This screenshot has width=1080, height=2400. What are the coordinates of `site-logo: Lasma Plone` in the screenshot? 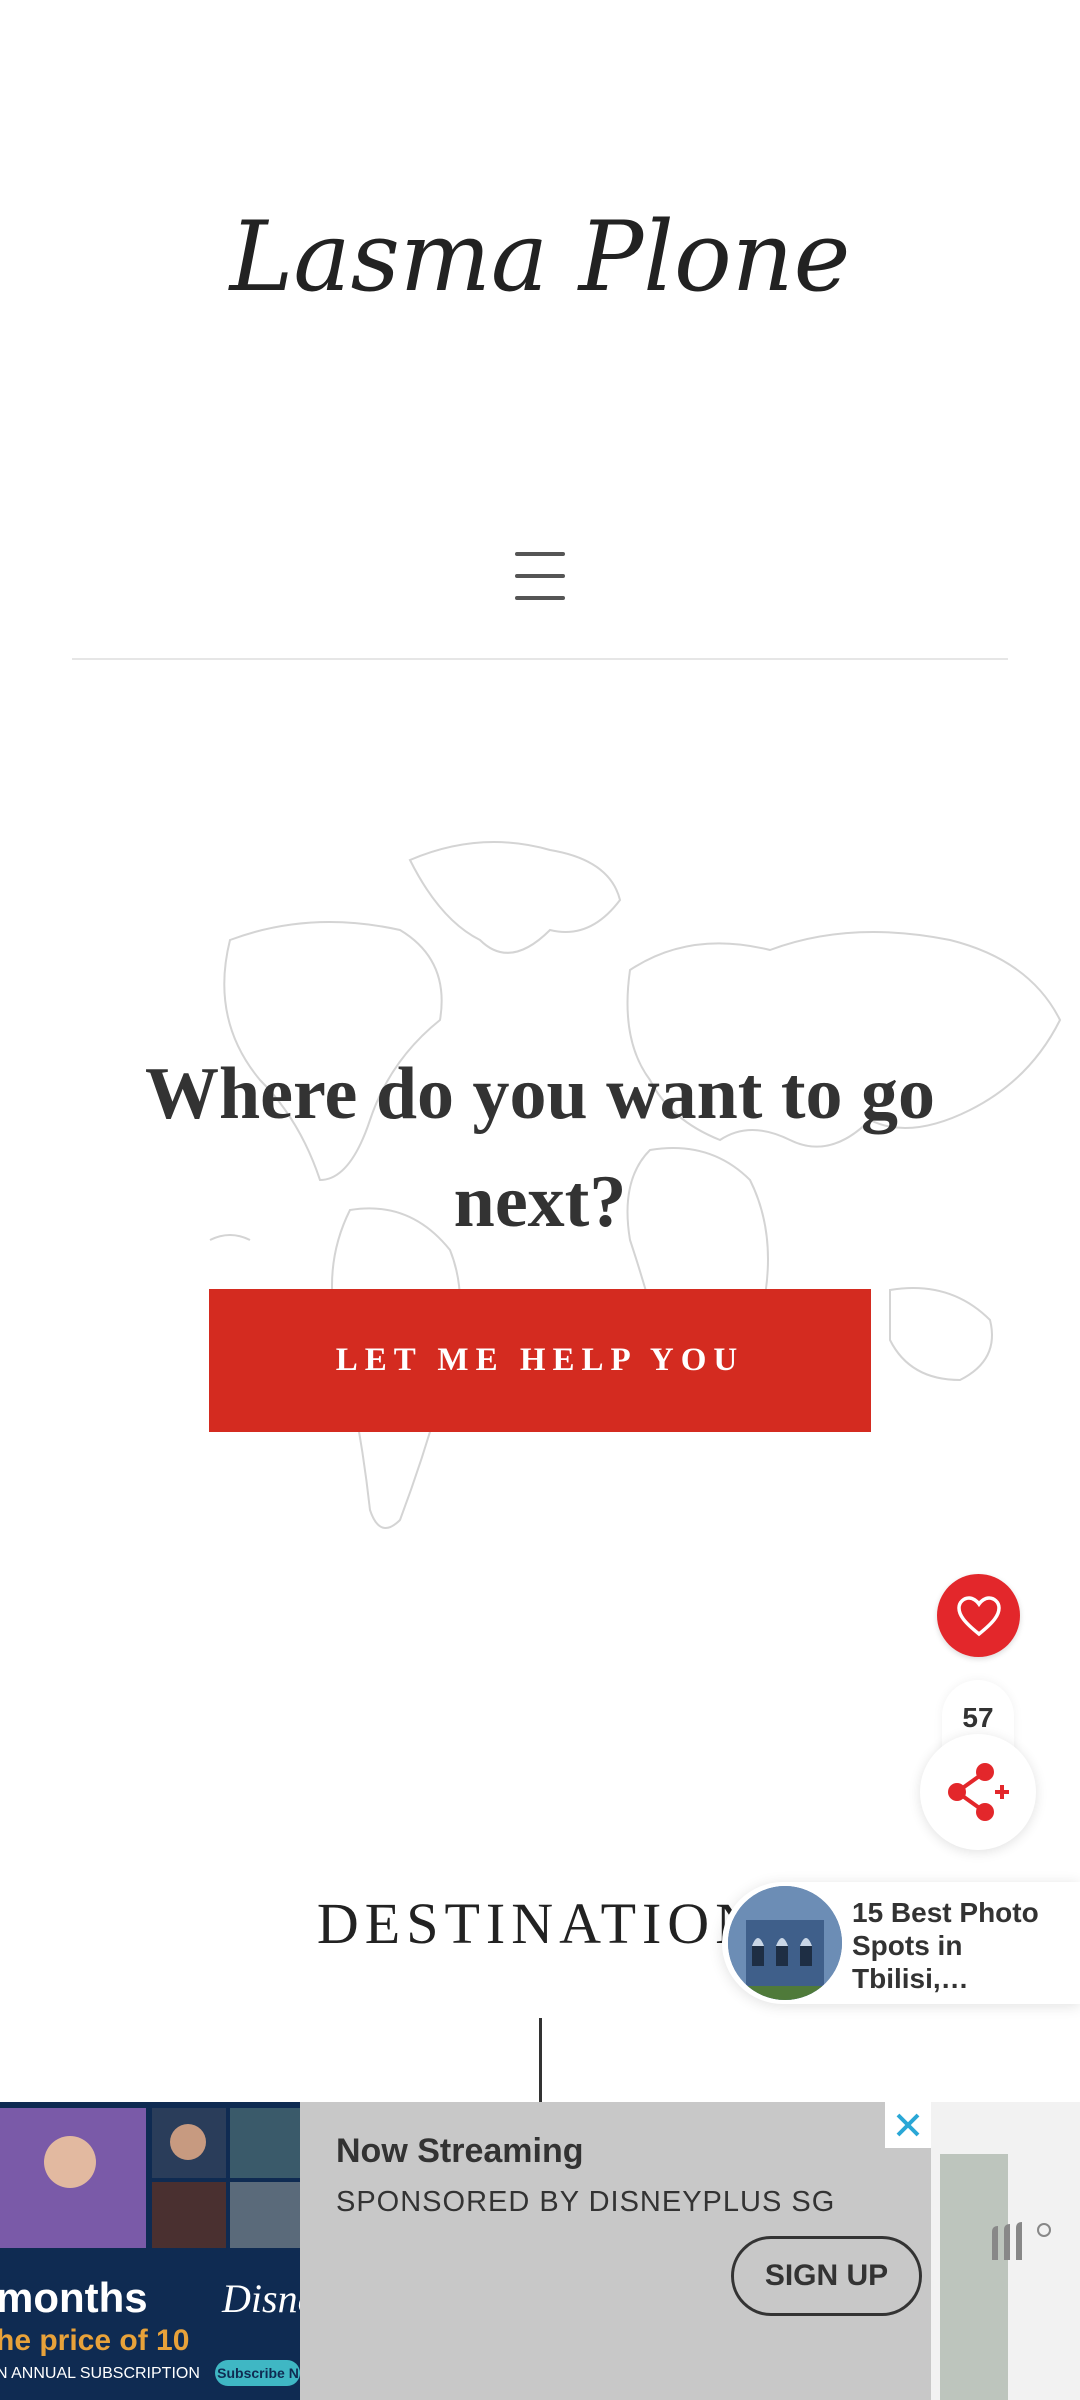 It's located at (540, 250).